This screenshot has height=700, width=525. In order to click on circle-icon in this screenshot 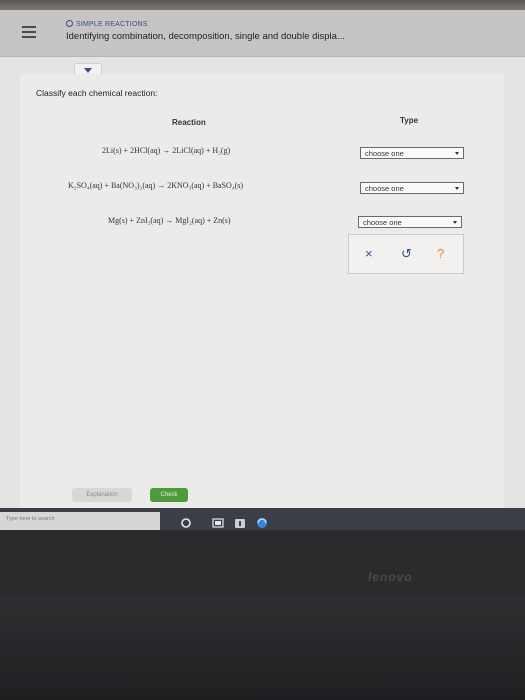, I will do `click(69, 23)`.